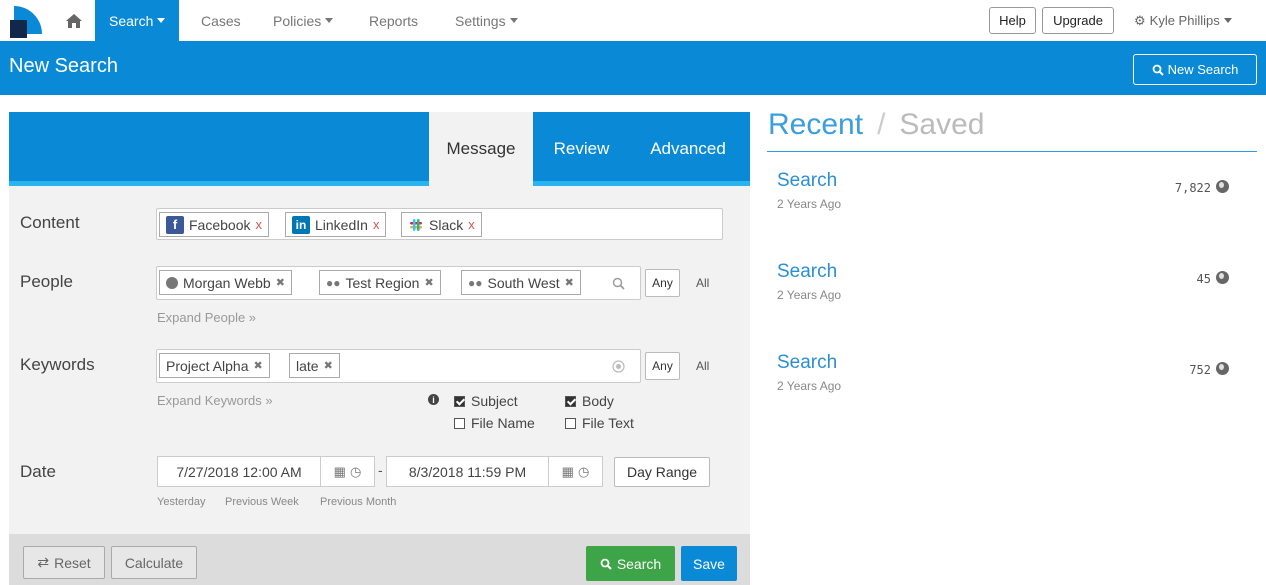 The image size is (1266, 585). What do you see at coordinates (416, 224) in the screenshot?
I see `slack-icon` at bounding box center [416, 224].